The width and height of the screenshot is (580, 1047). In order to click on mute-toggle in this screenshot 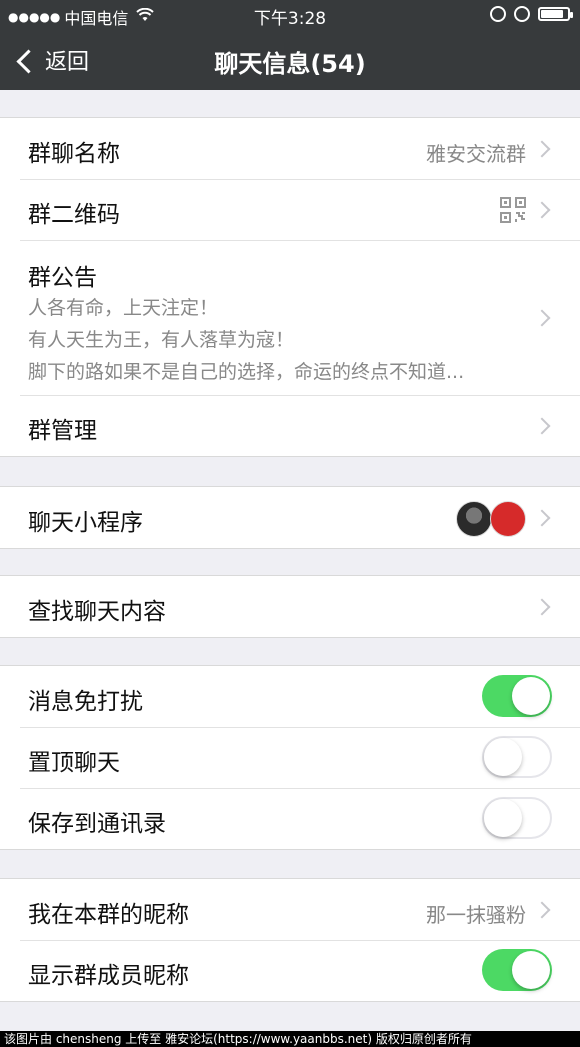, I will do `click(517, 696)`.